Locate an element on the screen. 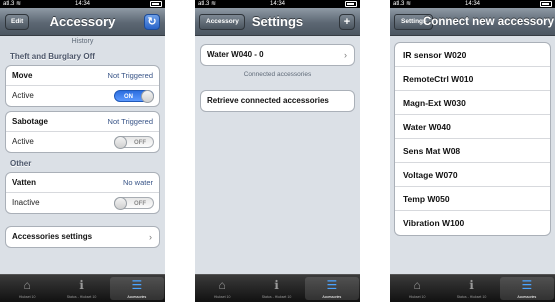  vatten-status: No water is located at coordinates (137, 182).